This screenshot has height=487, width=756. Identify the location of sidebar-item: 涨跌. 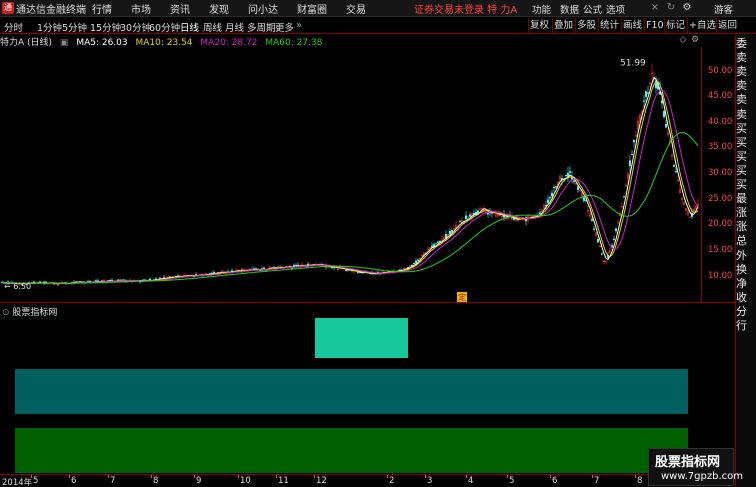
(746, 213).